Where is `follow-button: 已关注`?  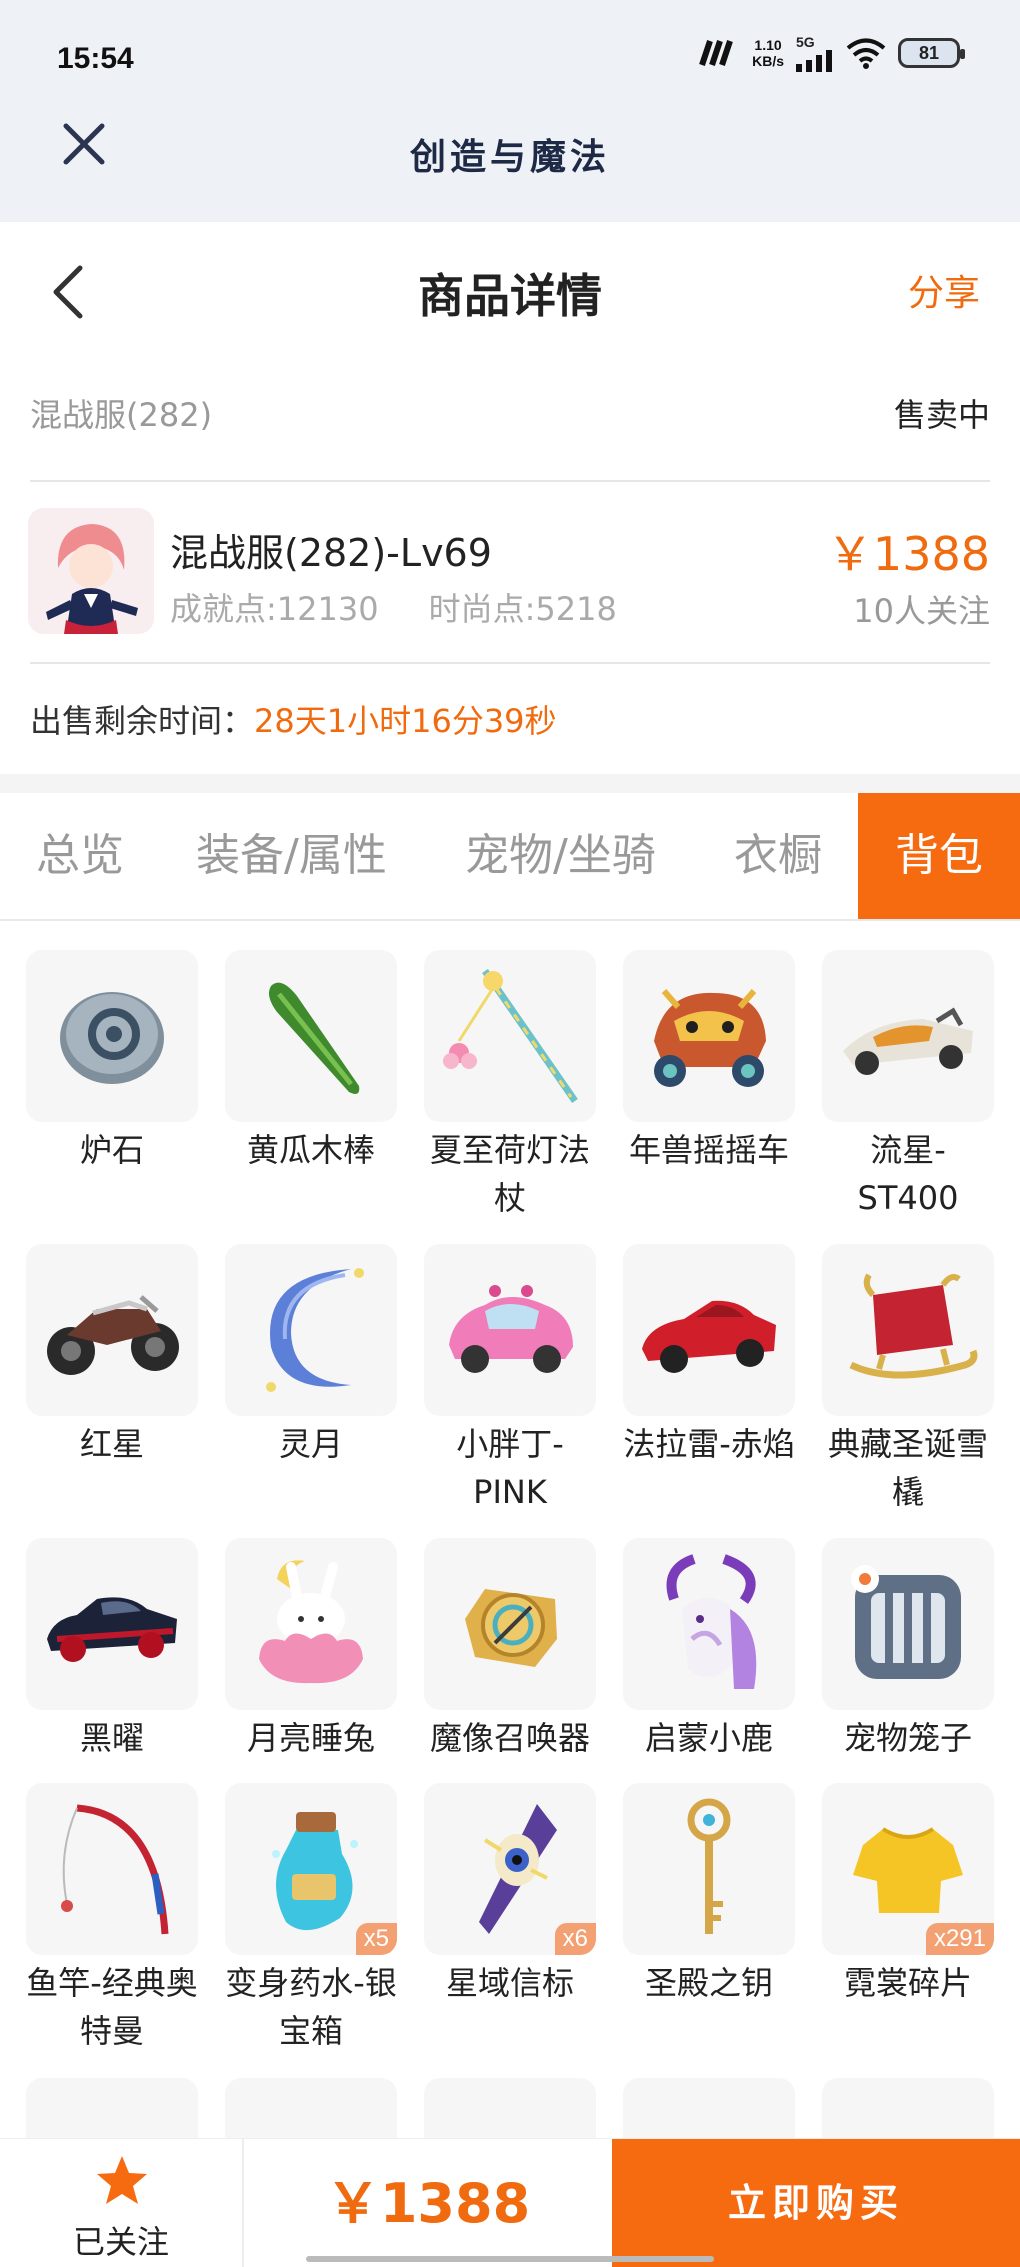 follow-button: 已关注 is located at coordinates (122, 2203).